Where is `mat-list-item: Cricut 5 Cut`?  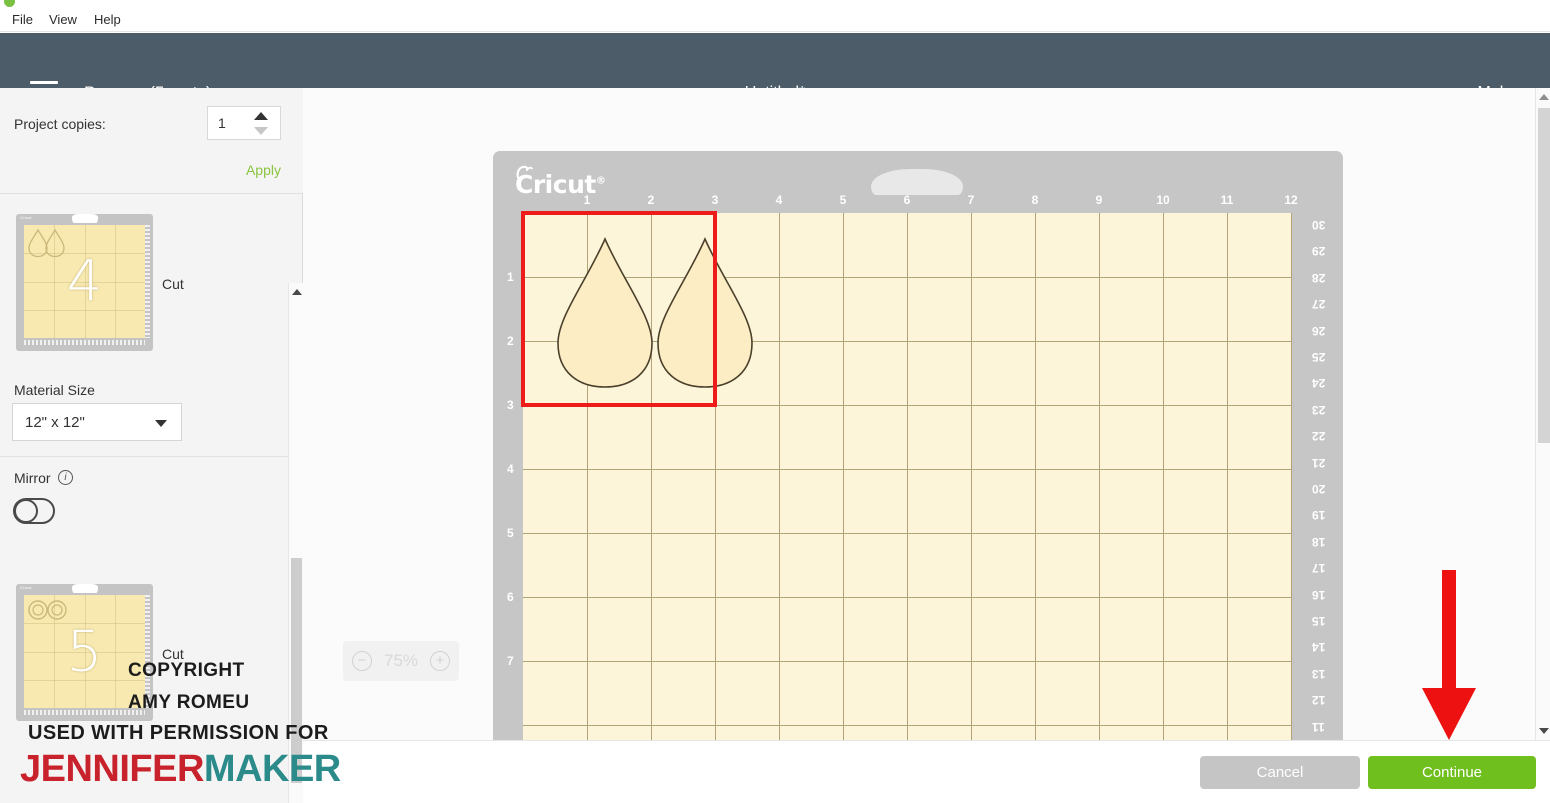
mat-list-item: Cricut 5 Cut is located at coordinates (144, 686).